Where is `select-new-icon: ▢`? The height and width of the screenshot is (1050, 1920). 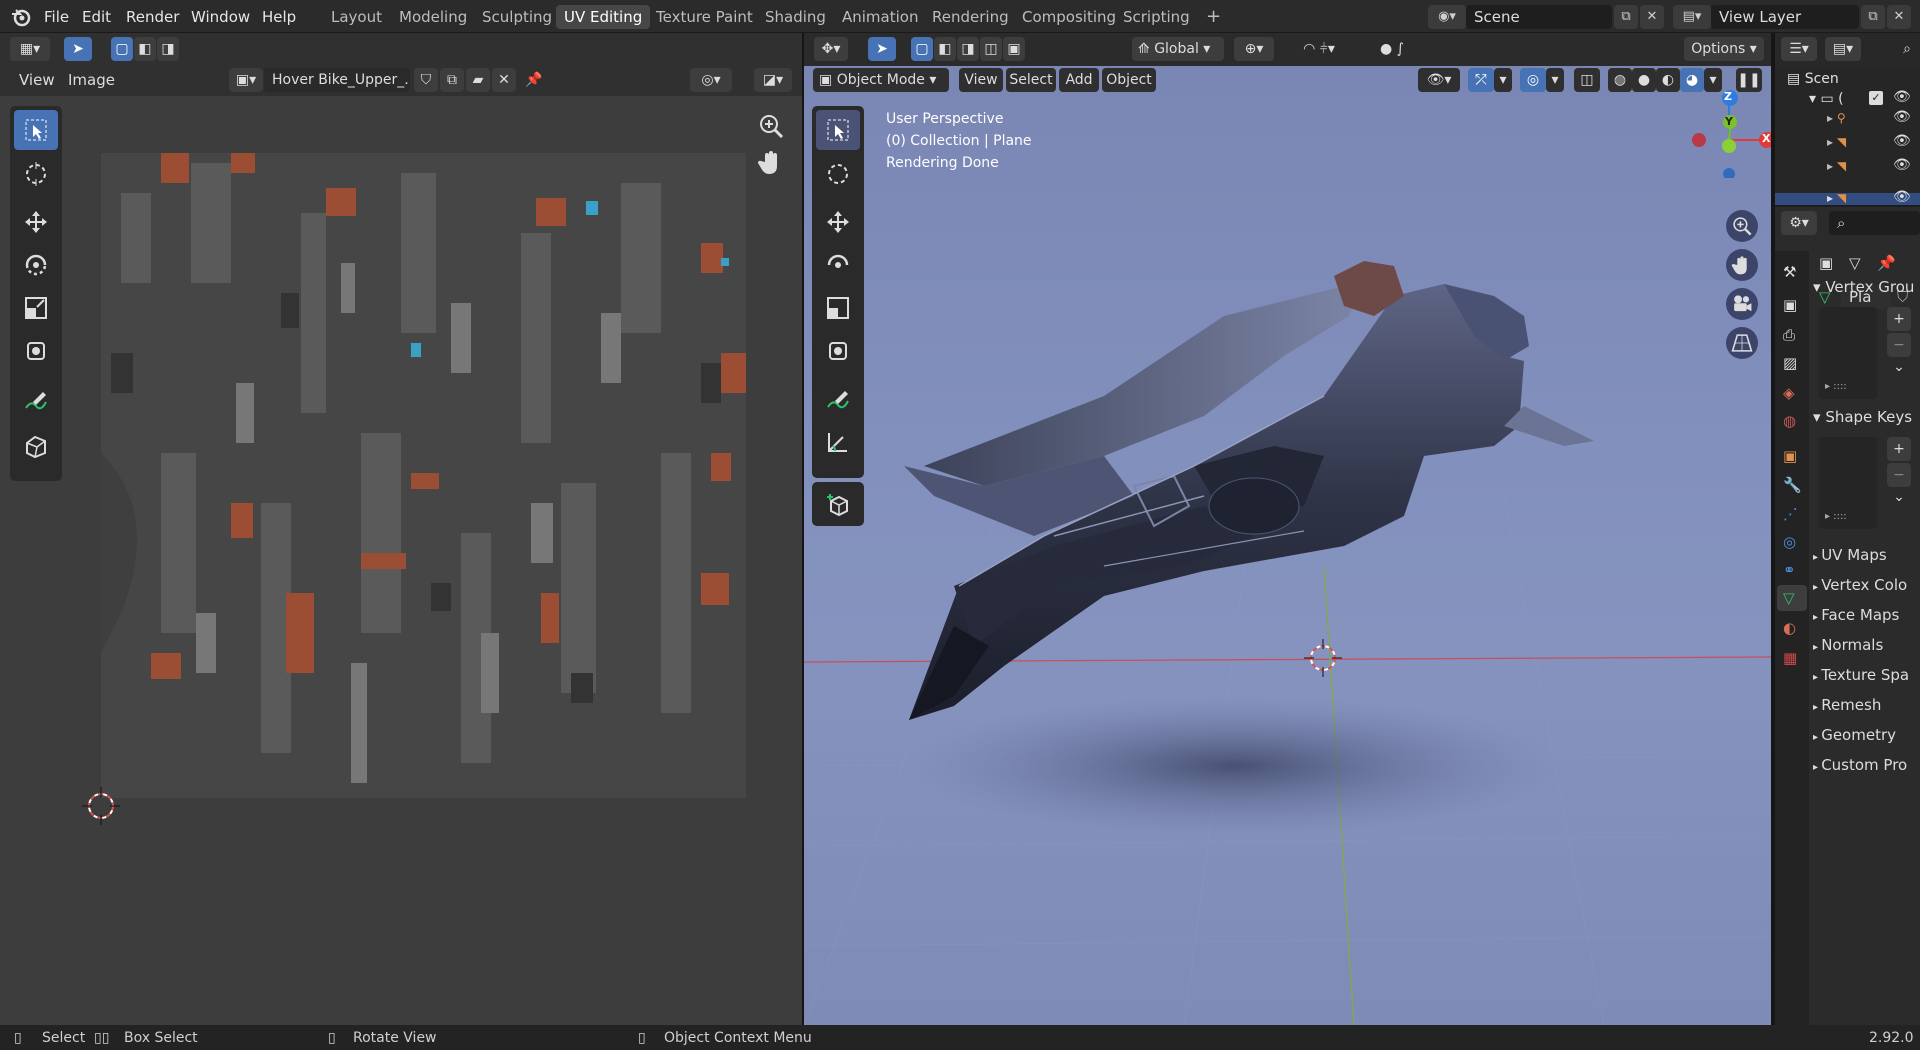 select-new-icon: ▢ is located at coordinates (122, 49).